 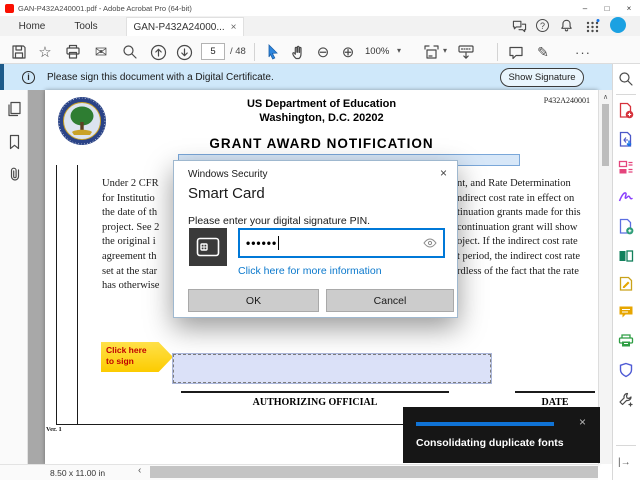 What do you see at coordinates (605, 97) in the screenshot?
I see `scroll-up-icon: ∧` at bounding box center [605, 97].